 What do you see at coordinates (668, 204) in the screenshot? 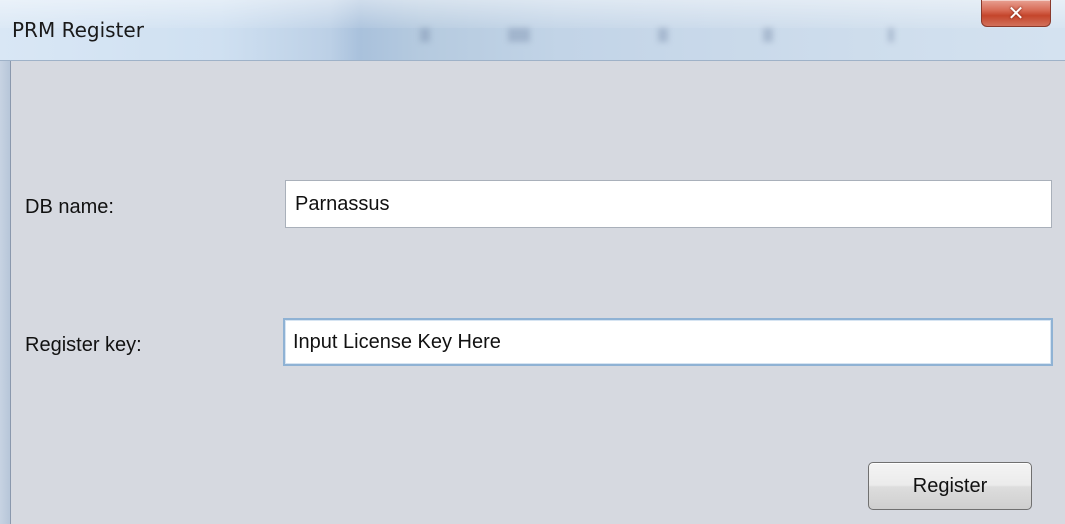
I see `db-name-field: Parnassus` at bounding box center [668, 204].